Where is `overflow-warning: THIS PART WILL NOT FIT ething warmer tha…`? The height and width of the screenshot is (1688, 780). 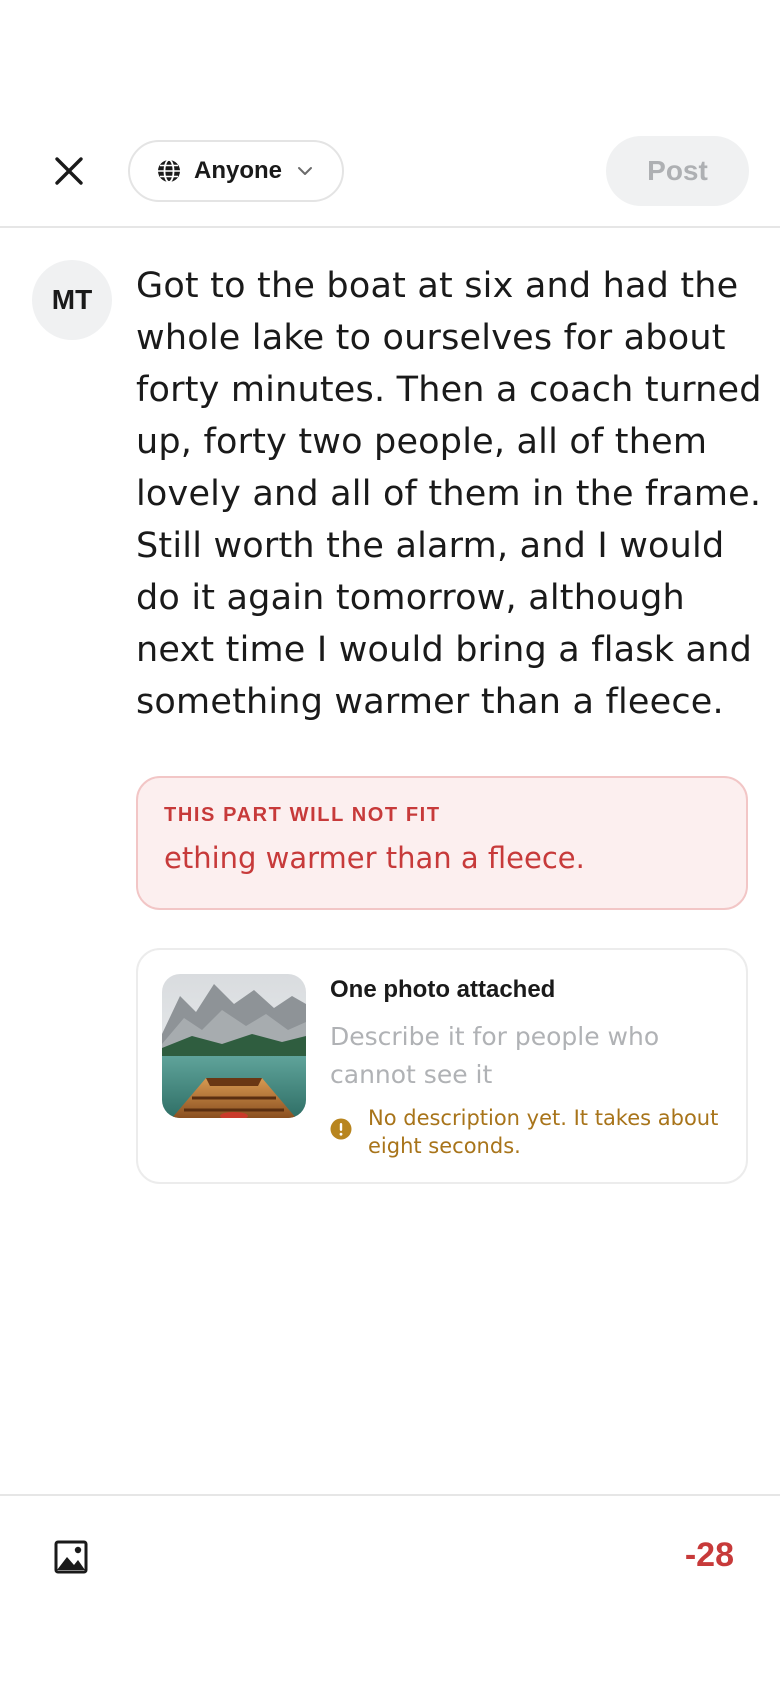
overflow-warning: THIS PART WILL NOT FIT ething warmer tha… is located at coordinates (442, 843).